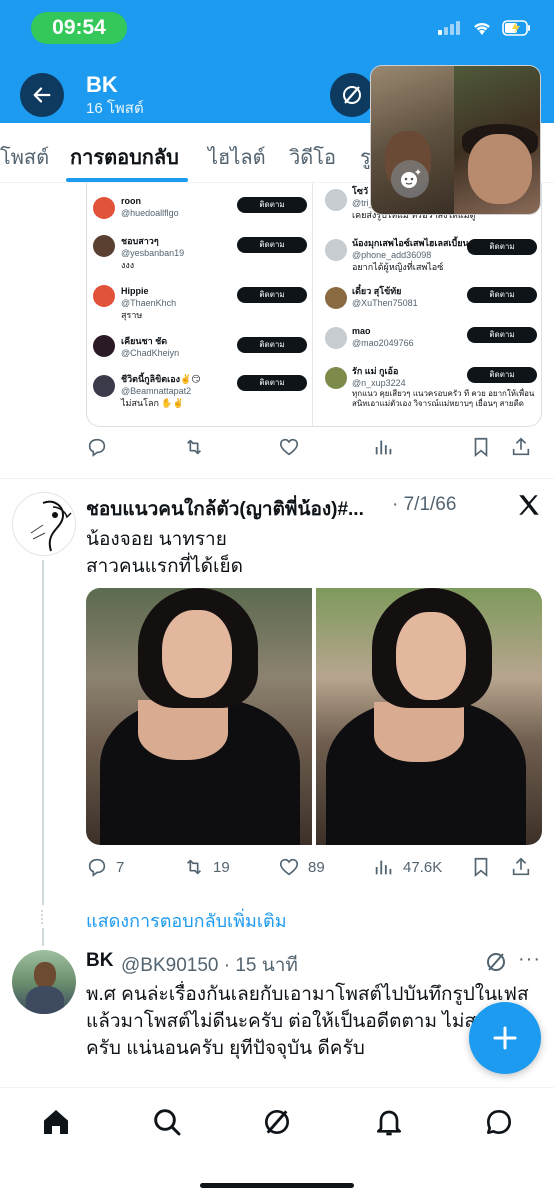 This screenshot has height=1199, width=554. I want to click on profile-name: BK, so click(102, 84).